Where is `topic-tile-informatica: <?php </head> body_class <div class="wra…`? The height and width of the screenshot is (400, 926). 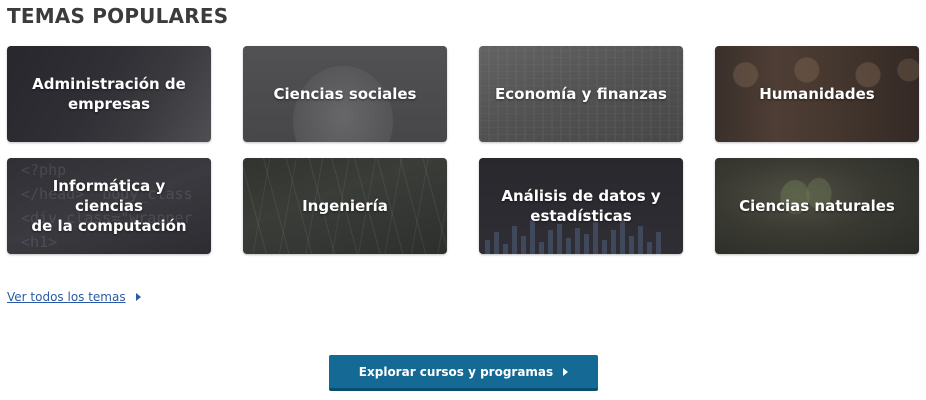
topic-tile-informatica: <?php </head> body_class <div class="wra… is located at coordinates (109, 206).